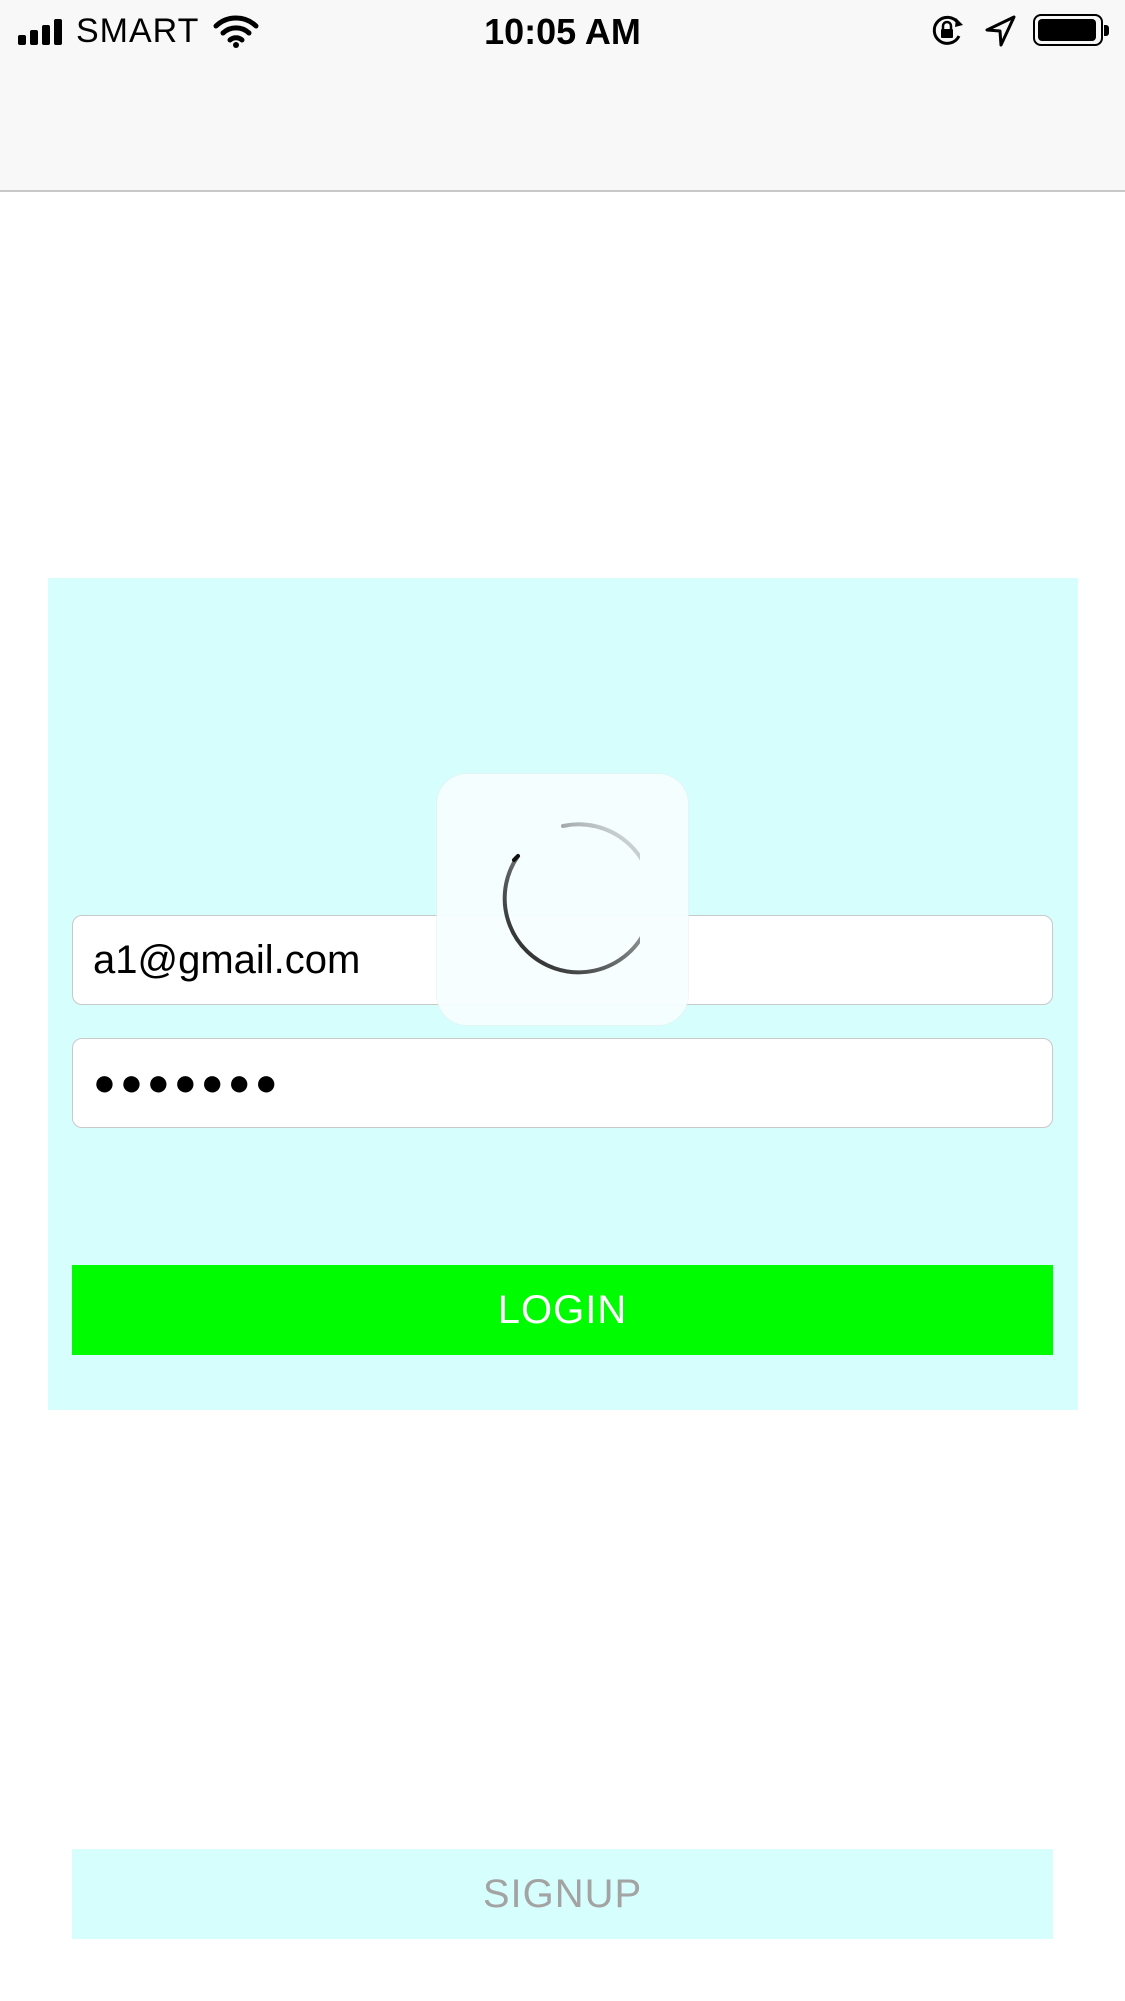 The width and height of the screenshot is (1125, 2001). I want to click on location-arrow-icon, so click(1000, 31).